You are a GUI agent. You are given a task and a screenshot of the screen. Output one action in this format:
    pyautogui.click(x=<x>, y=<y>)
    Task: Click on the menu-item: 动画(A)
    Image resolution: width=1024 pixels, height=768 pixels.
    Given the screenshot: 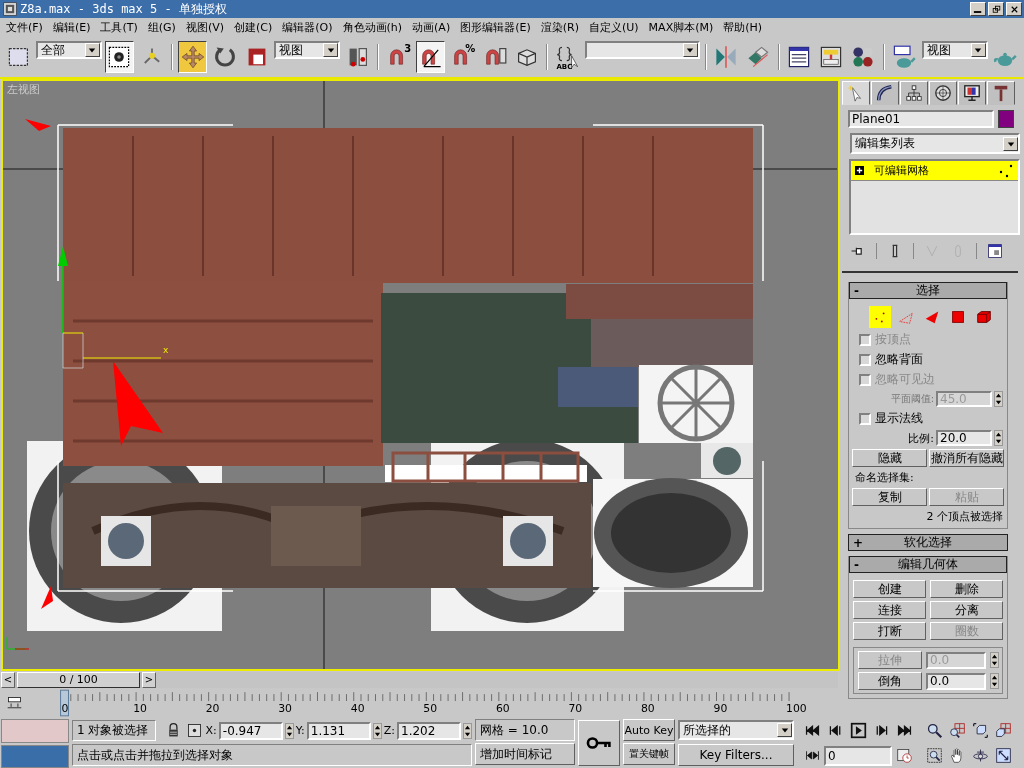 What is the action you would take?
    pyautogui.click(x=431, y=27)
    